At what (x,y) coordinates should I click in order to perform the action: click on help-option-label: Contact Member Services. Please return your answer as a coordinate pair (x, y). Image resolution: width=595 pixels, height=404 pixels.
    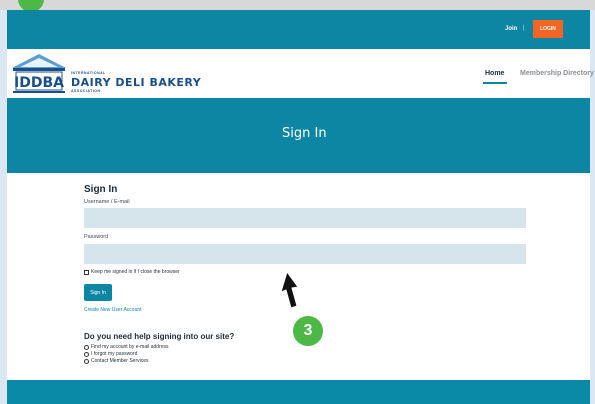
    Looking at the image, I should click on (120, 361).